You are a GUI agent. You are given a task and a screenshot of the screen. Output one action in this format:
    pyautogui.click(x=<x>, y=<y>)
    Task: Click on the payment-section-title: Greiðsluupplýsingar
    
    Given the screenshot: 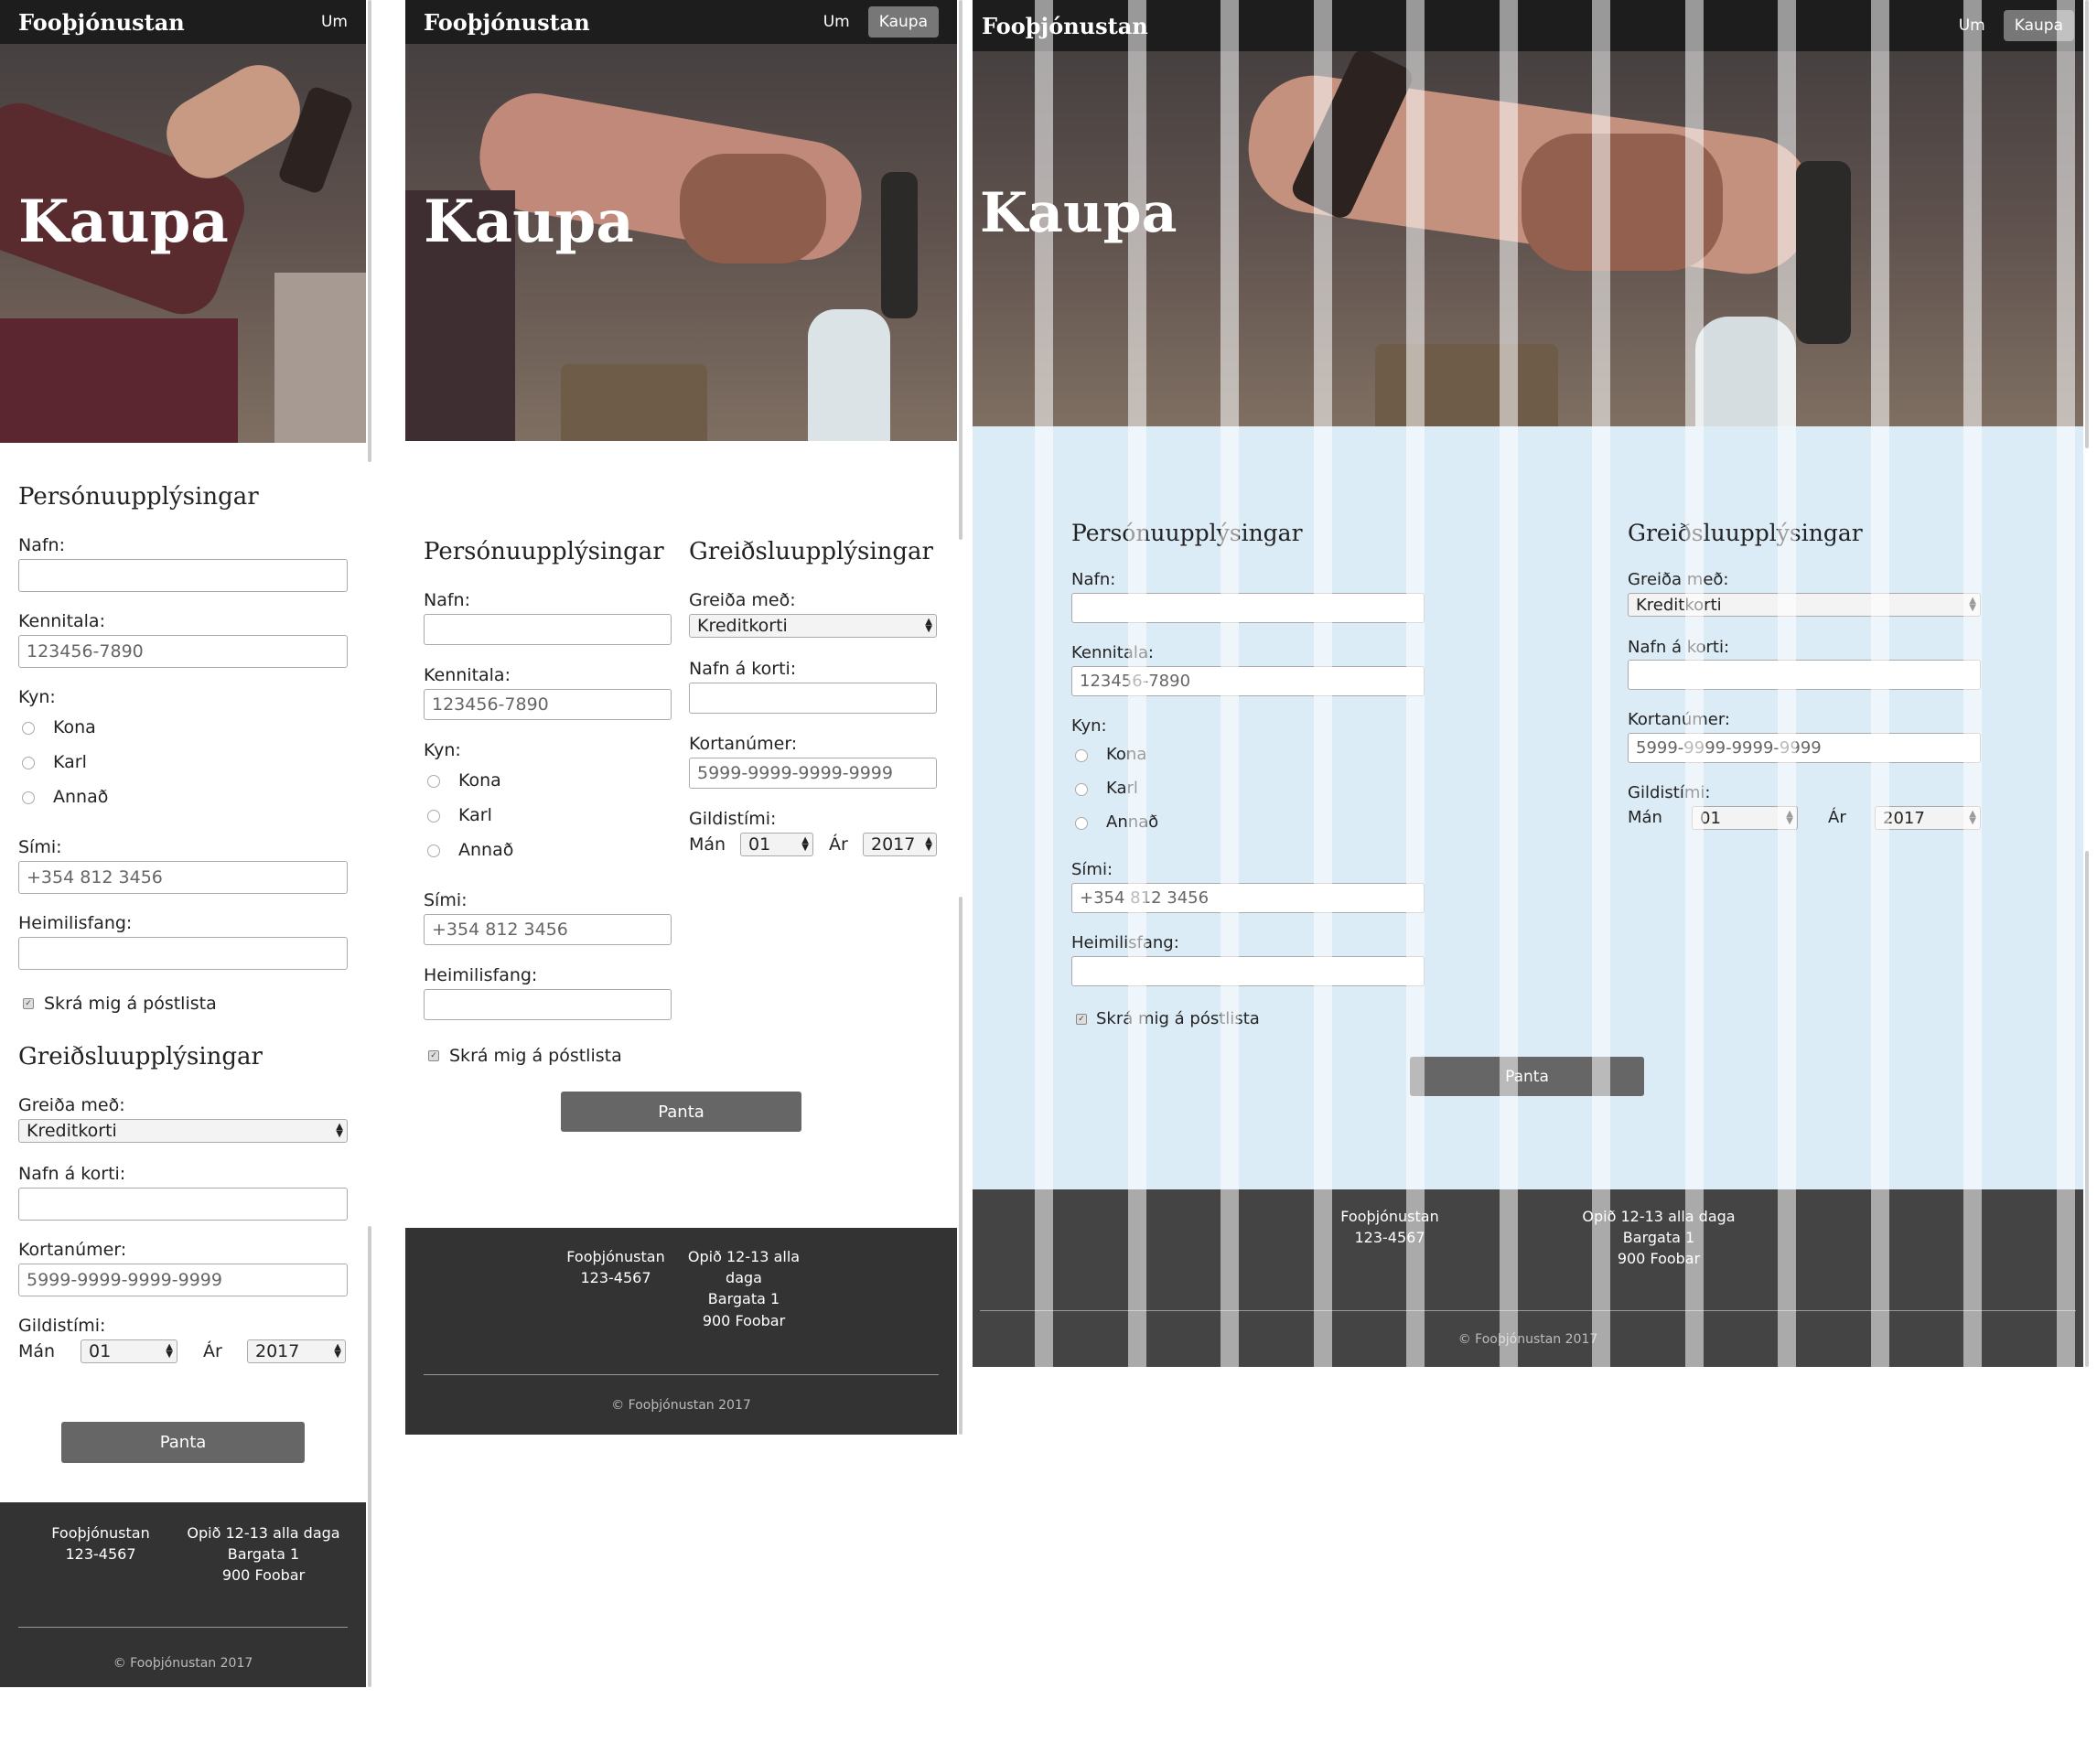 What is the action you would take?
    pyautogui.click(x=1745, y=533)
    